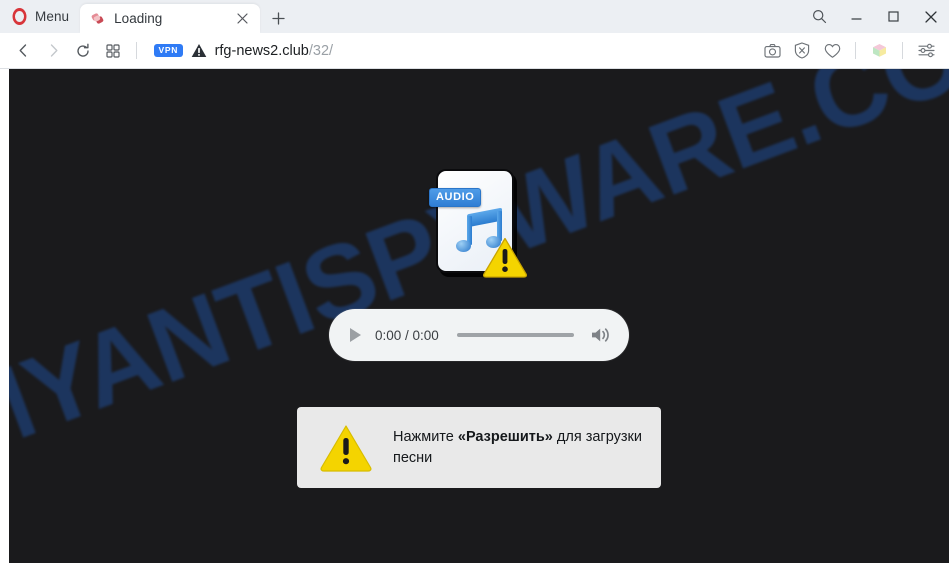 The width and height of the screenshot is (949, 567). Describe the element at coordinates (772, 51) in the screenshot. I see `snapshot-camera-icon` at that location.